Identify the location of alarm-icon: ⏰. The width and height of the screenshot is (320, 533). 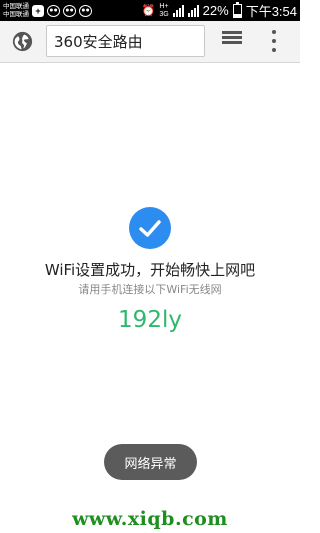
(148, 11).